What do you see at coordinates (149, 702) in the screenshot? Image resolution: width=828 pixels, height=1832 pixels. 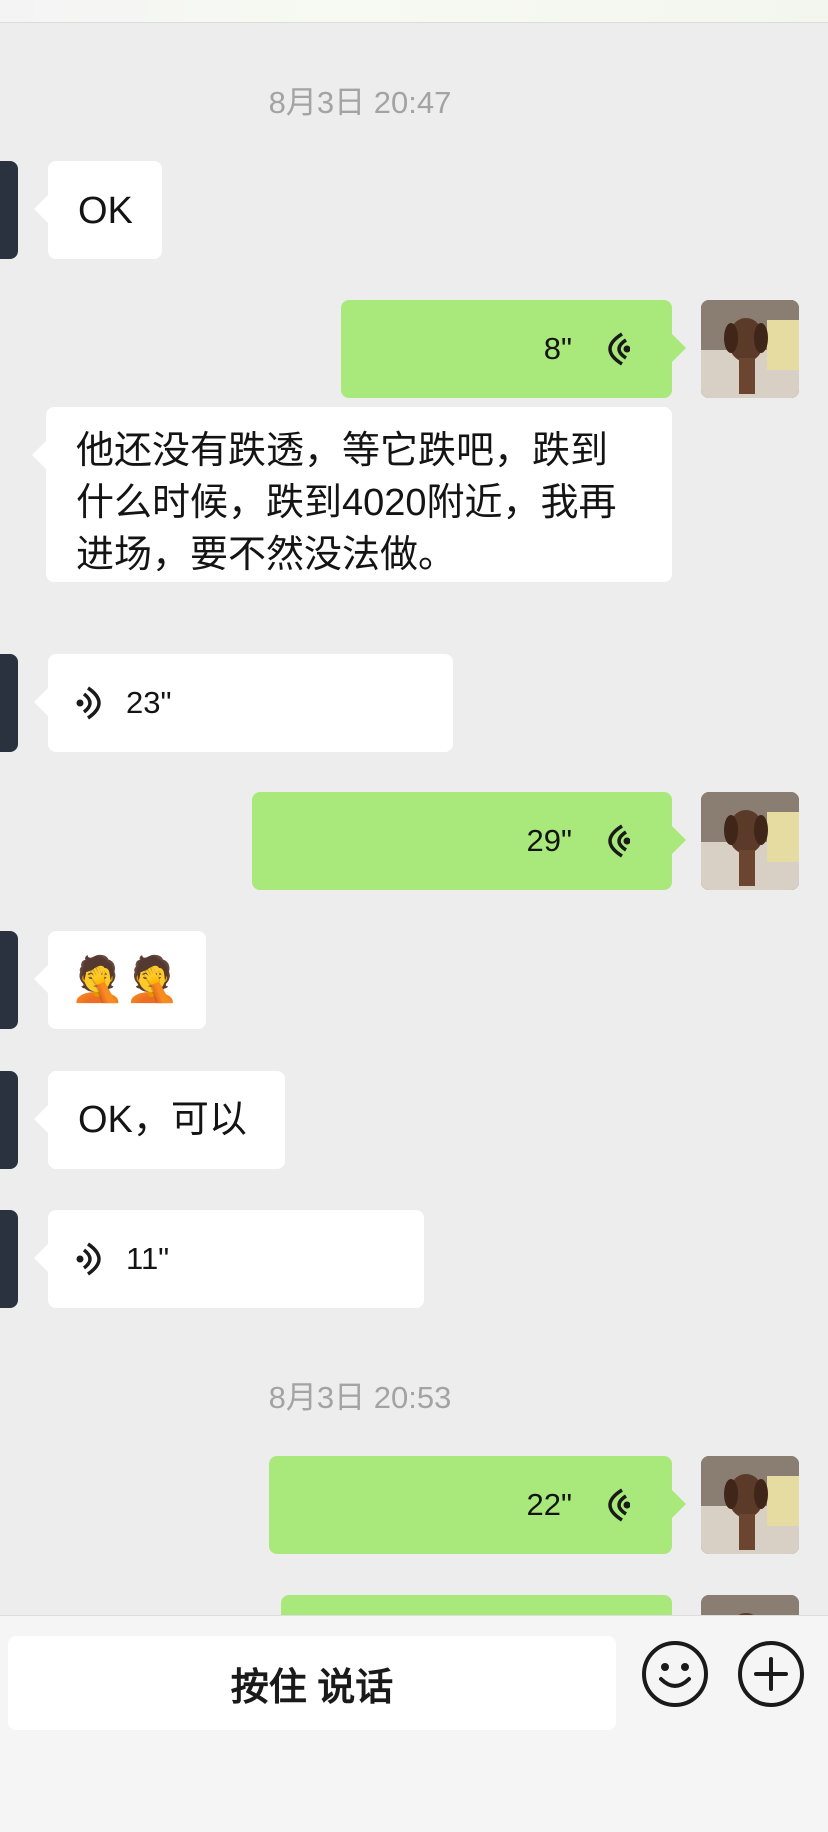 I see `voice-duration: 23"` at bounding box center [149, 702].